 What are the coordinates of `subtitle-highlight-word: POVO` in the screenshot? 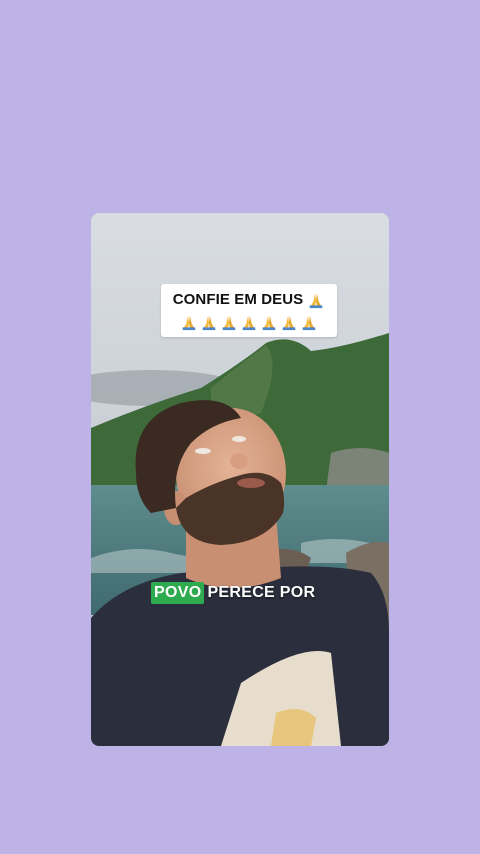 It's located at (178, 593).